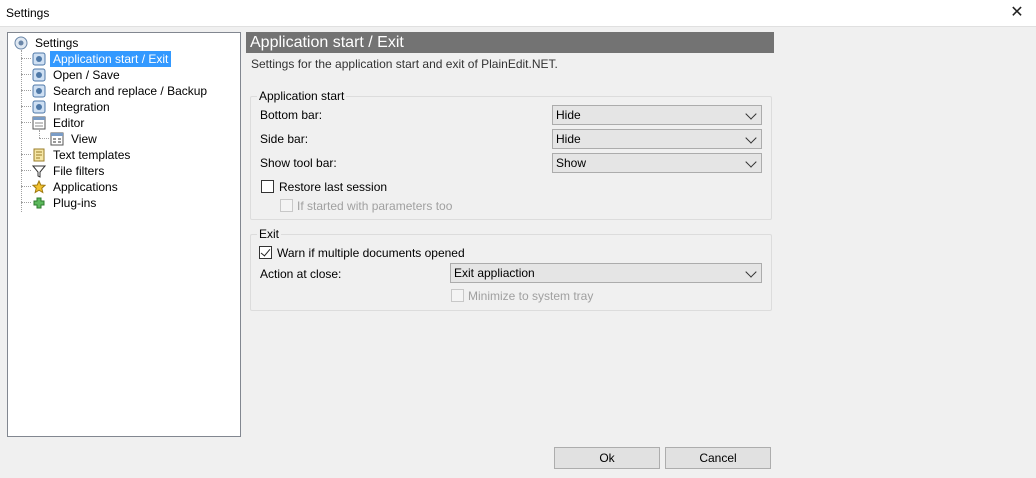 This screenshot has height=478, width=1036. What do you see at coordinates (494, 273) in the screenshot?
I see `select-value: Exit appliaction` at bounding box center [494, 273].